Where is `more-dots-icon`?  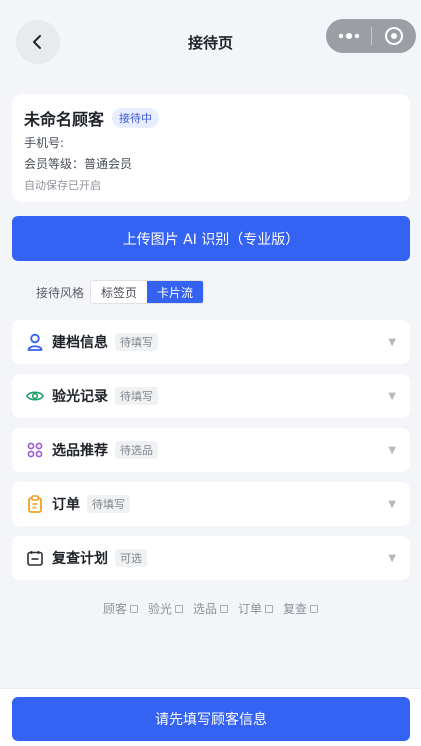 more-dots-icon is located at coordinates (348, 36).